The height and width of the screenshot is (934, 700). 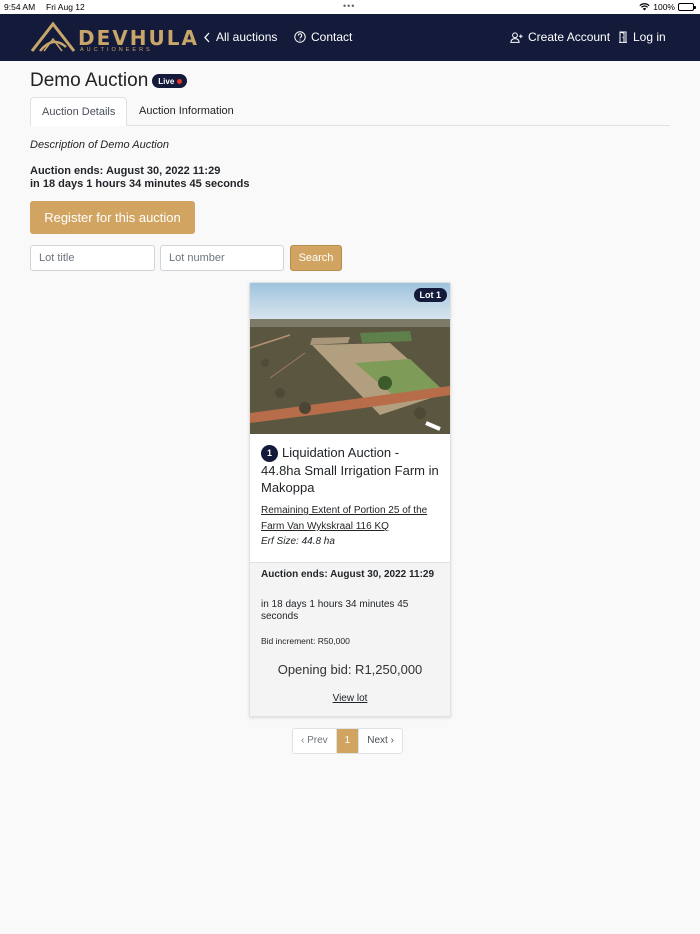 I want to click on wifi-icon, so click(x=644, y=7).